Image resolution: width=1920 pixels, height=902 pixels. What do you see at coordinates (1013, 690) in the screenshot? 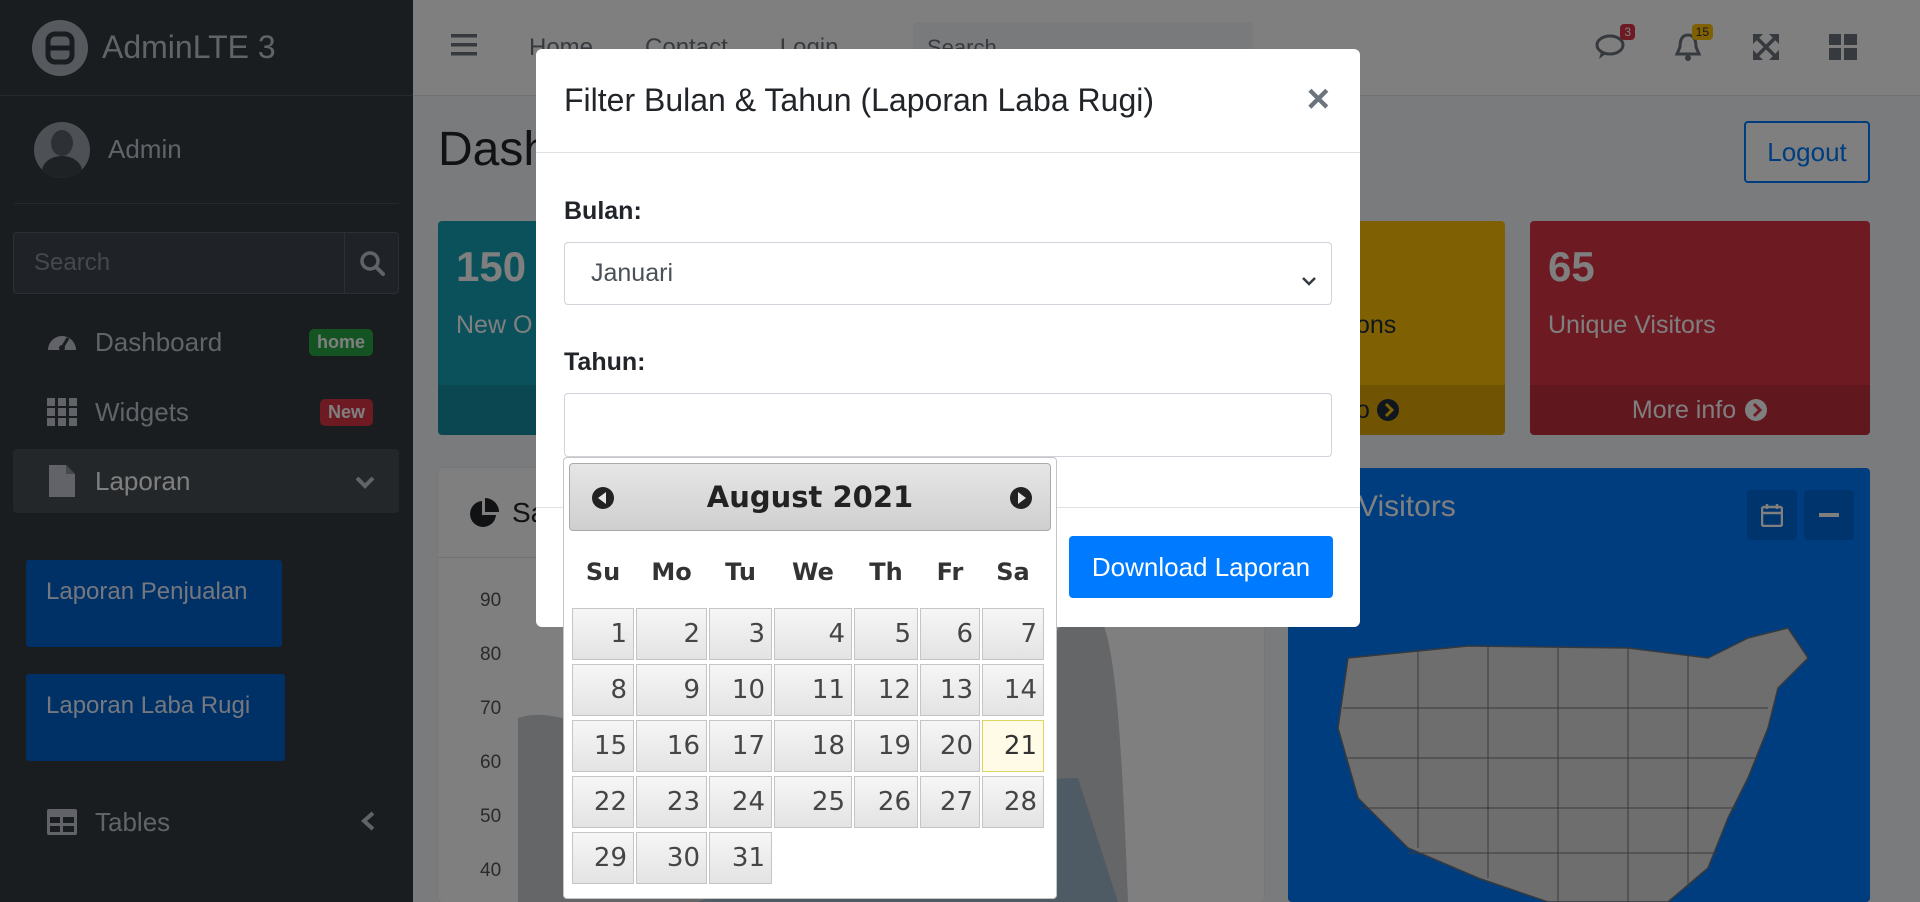
I see `calendar-day: 14` at bounding box center [1013, 690].